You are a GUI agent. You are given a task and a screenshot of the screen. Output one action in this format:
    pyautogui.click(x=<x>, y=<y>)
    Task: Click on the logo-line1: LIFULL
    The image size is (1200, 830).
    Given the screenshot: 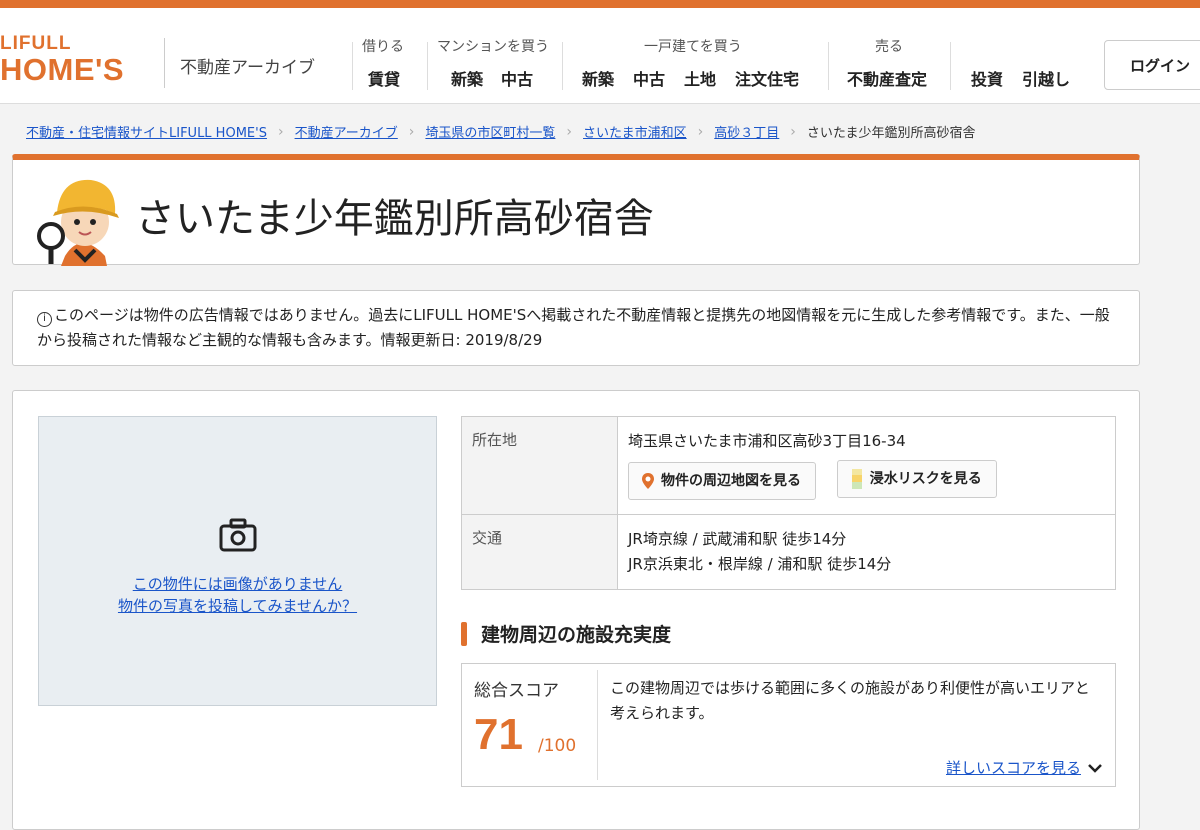 What is the action you would take?
    pyautogui.click(x=36, y=43)
    